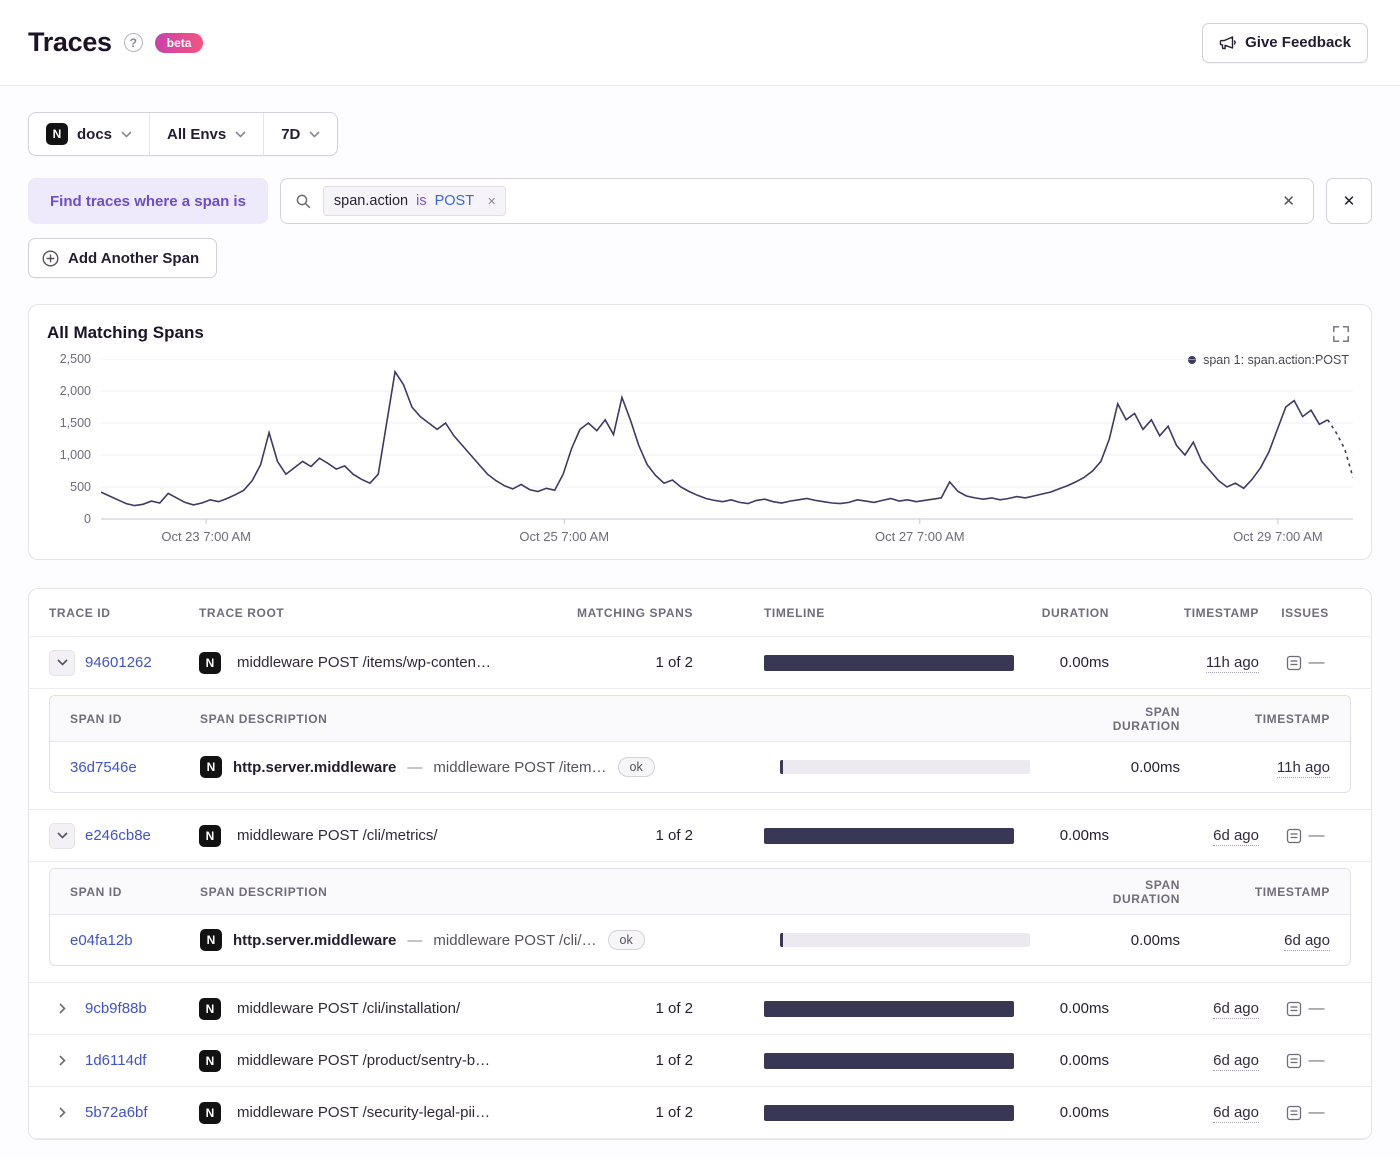 Image resolution: width=1400 pixels, height=1159 pixels. What do you see at coordinates (80, 487) in the screenshot?
I see `y-tick-label: 500` at bounding box center [80, 487].